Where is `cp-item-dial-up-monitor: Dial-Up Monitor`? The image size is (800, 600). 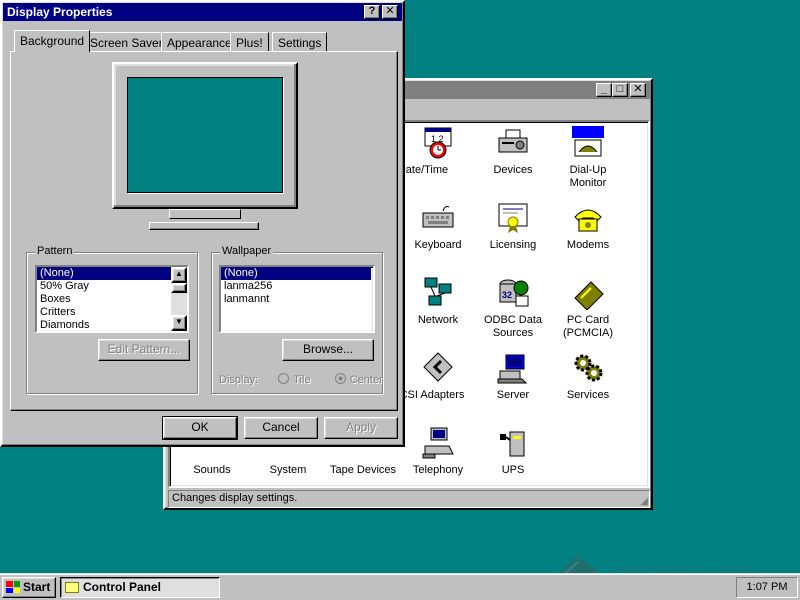 cp-item-dial-up-monitor: Dial-Up Monitor is located at coordinates (588, 158).